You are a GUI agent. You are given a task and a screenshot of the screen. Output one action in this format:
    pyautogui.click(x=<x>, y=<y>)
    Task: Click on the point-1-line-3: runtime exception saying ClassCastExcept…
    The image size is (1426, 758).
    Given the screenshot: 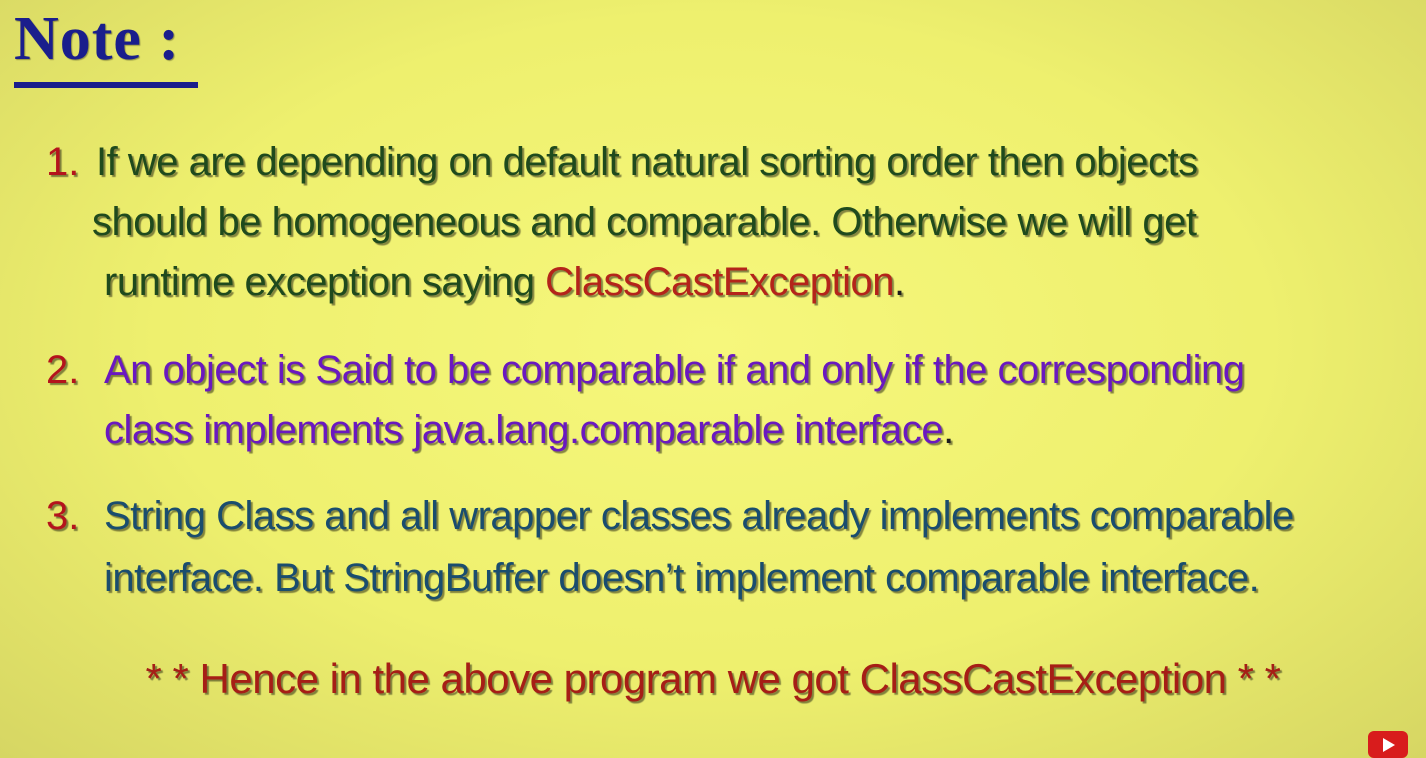 What is the action you would take?
    pyautogui.click(x=504, y=282)
    